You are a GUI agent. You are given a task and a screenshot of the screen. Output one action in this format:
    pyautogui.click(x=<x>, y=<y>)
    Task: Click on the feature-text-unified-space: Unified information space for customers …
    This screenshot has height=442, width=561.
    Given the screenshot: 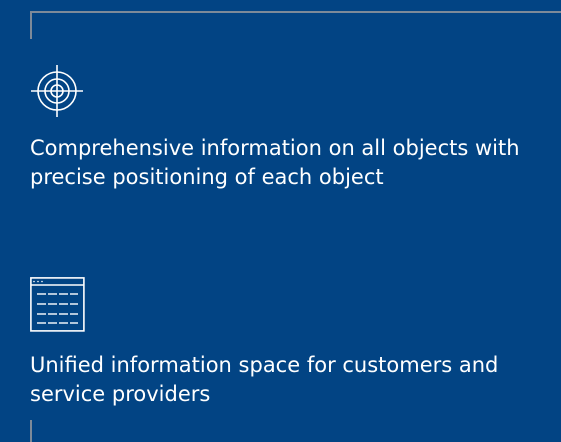 What is the action you would take?
    pyautogui.click(x=264, y=379)
    